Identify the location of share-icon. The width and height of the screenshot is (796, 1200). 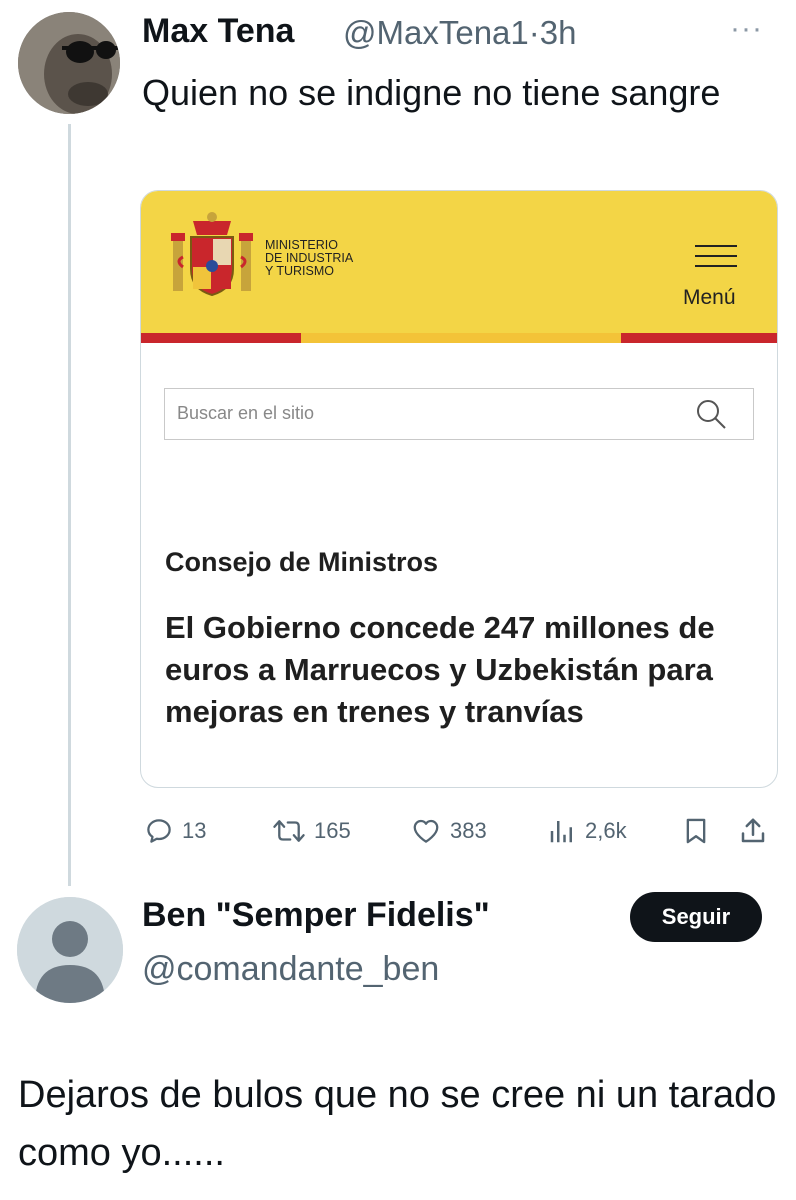
(753, 830).